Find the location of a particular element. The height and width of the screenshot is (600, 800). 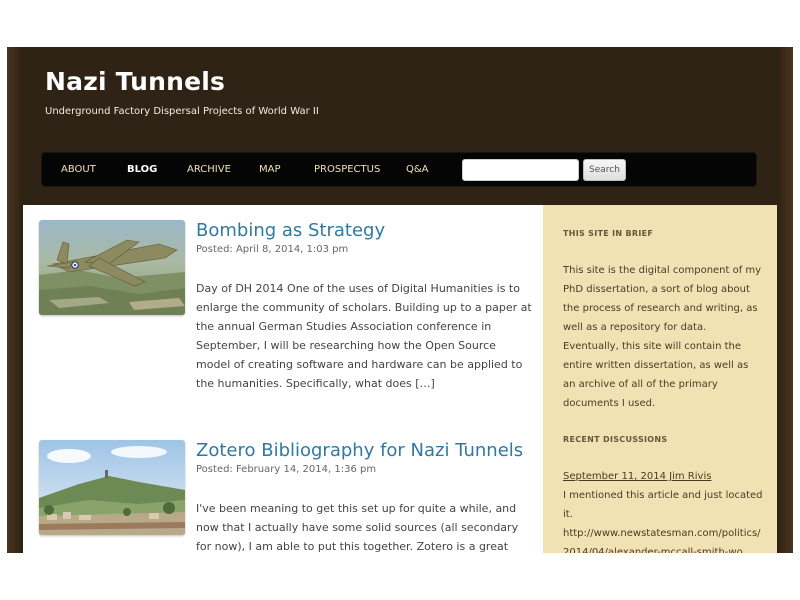

widget-title-site-in-brief: THIS SITE IN BRIEF is located at coordinates (608, 233).